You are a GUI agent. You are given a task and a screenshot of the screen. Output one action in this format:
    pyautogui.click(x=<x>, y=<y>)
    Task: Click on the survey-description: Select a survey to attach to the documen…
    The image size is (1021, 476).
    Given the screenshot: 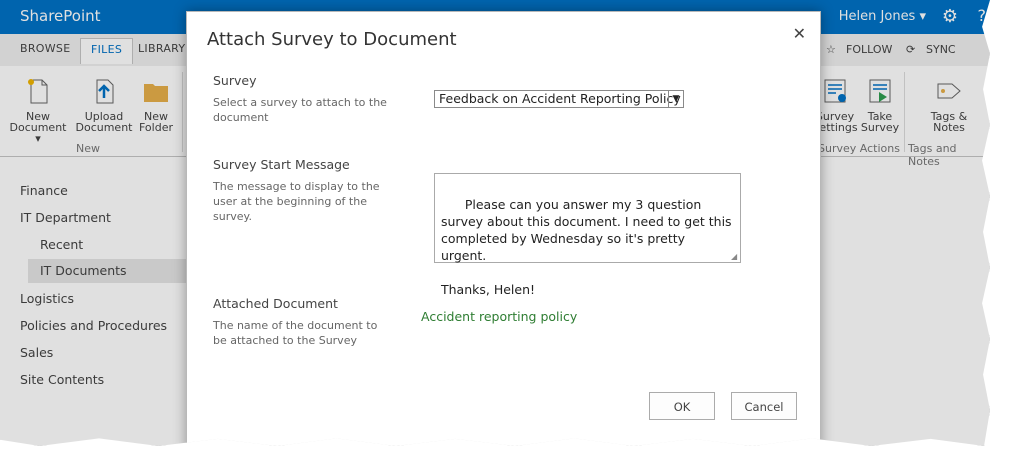 What is the action you would take?
    pyautogui.click(x=300, y=110)
    